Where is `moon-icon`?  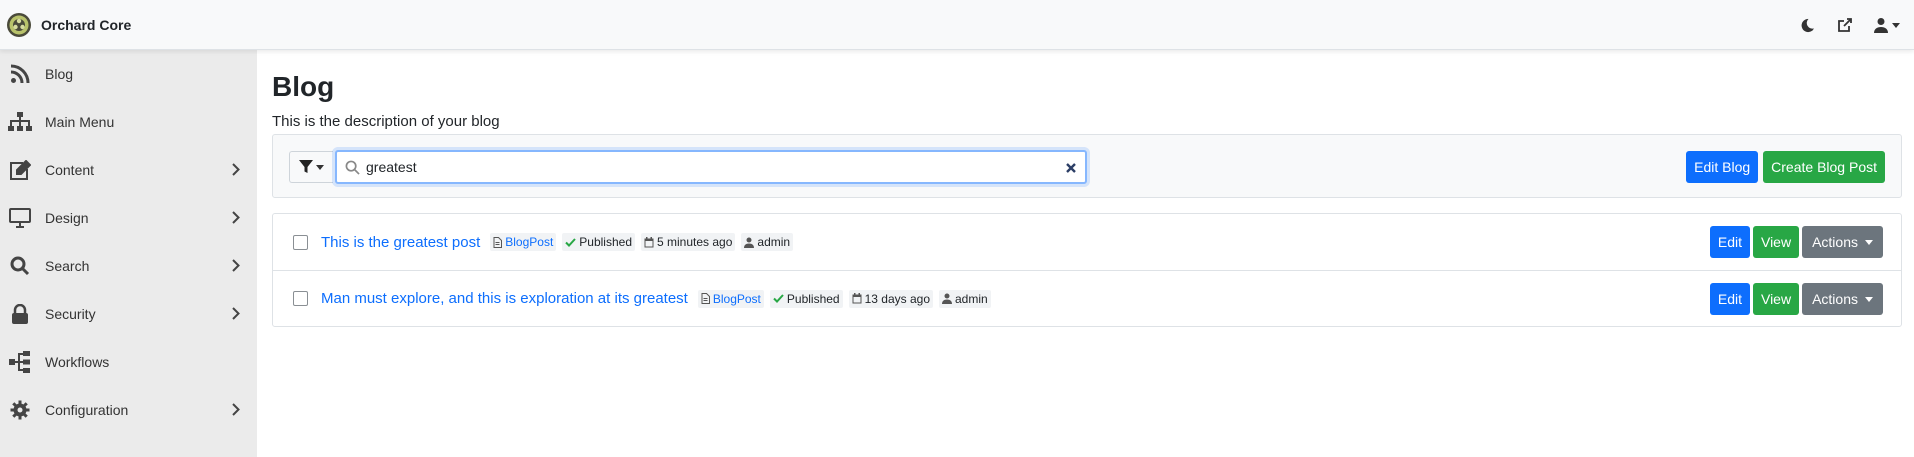 moon-icon is located at coordinates (1807, 25).